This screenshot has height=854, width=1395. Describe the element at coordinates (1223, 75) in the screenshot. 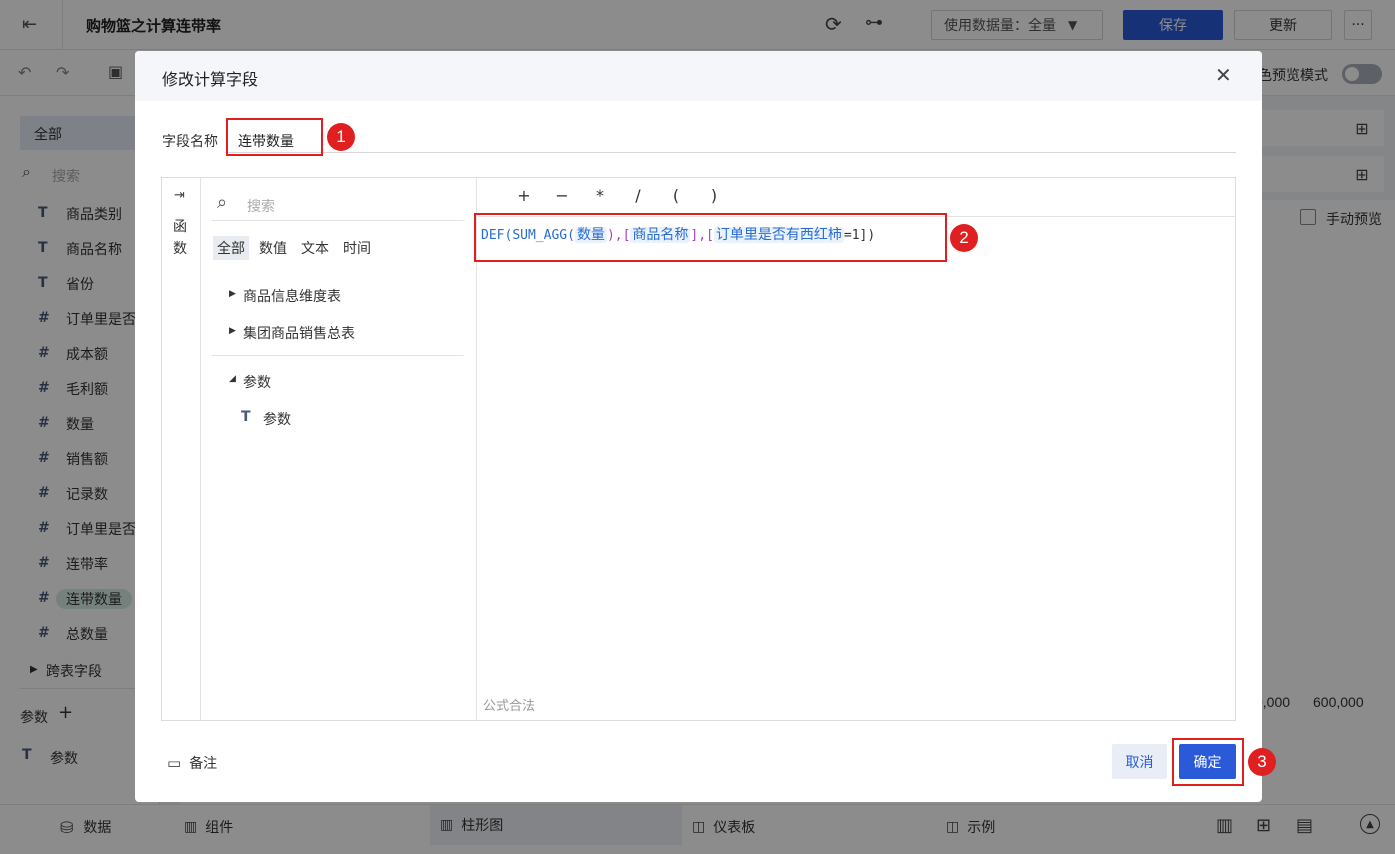

I see `close-icon: ✕` at that location.